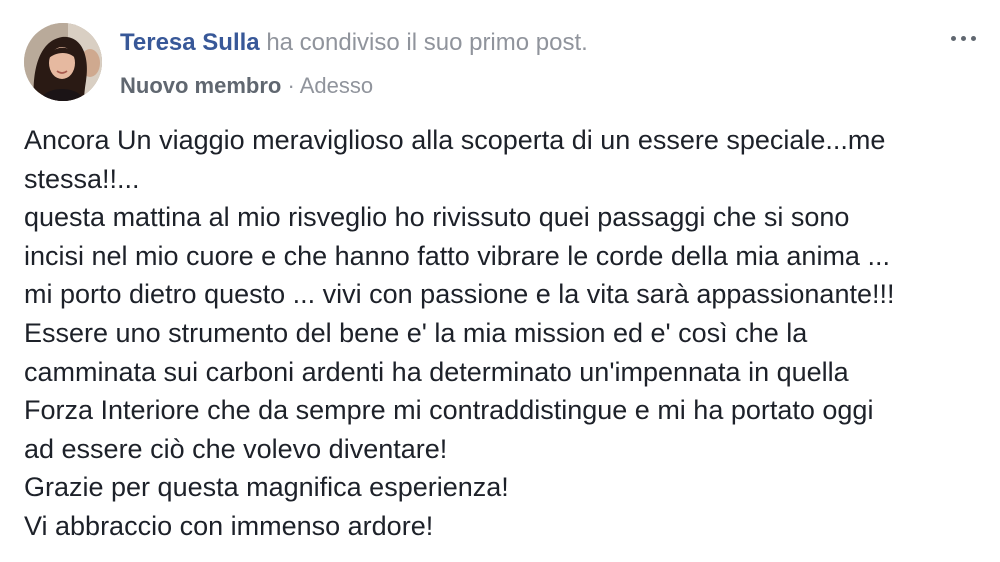 The height and width of the screenshot is (562, 1000). What do you see at coordinates (200, 85) in the screenshot?
I see `member-badge: Nuovo membro` at bounding box center [200, 85].